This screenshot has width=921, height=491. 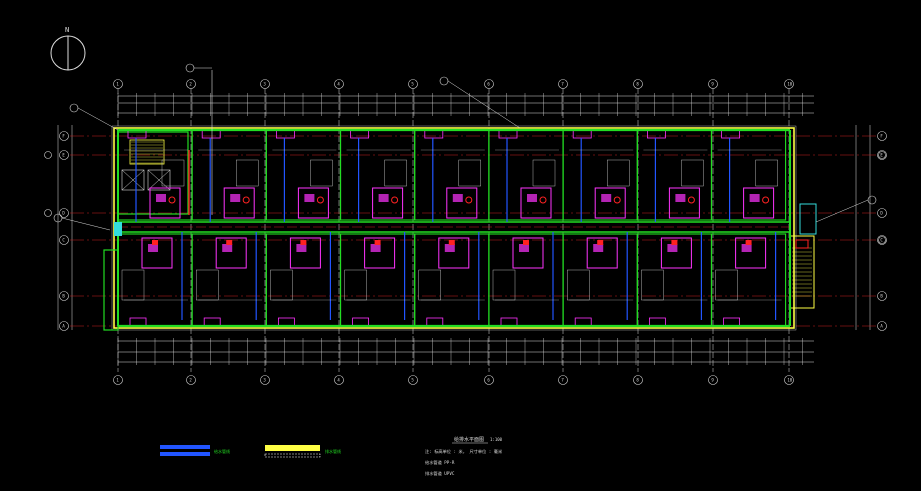 What do you see at coordinates (333, 451) in the screenshot?
I see `legend-label-drainage: 排水管线` at bounding box center [333, 451].